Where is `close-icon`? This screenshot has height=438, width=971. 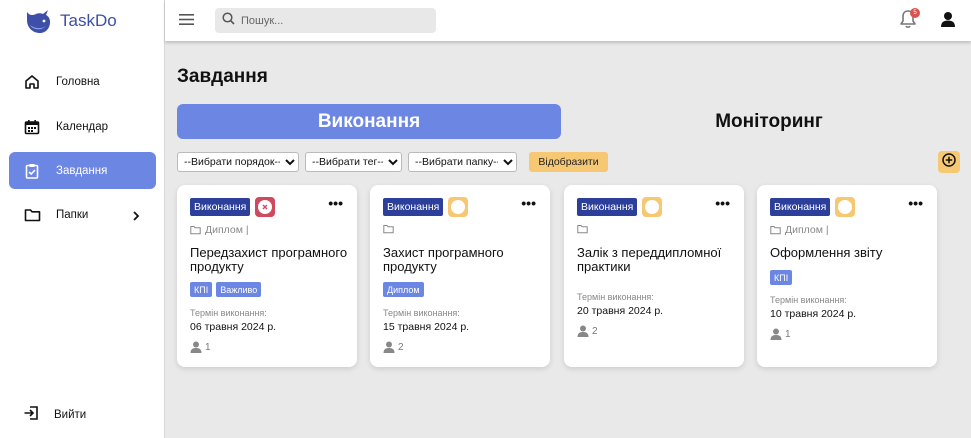
close-icon is located at coordinates (265, 207).